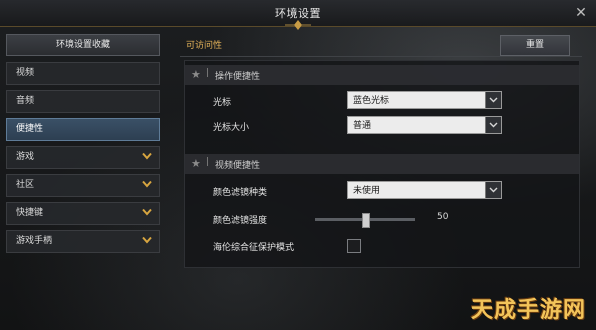  What do you see at coordinates (83, 129) in the screenshot?
I see `sidebar-item: 便捷性` at bounding box center [83, 129].